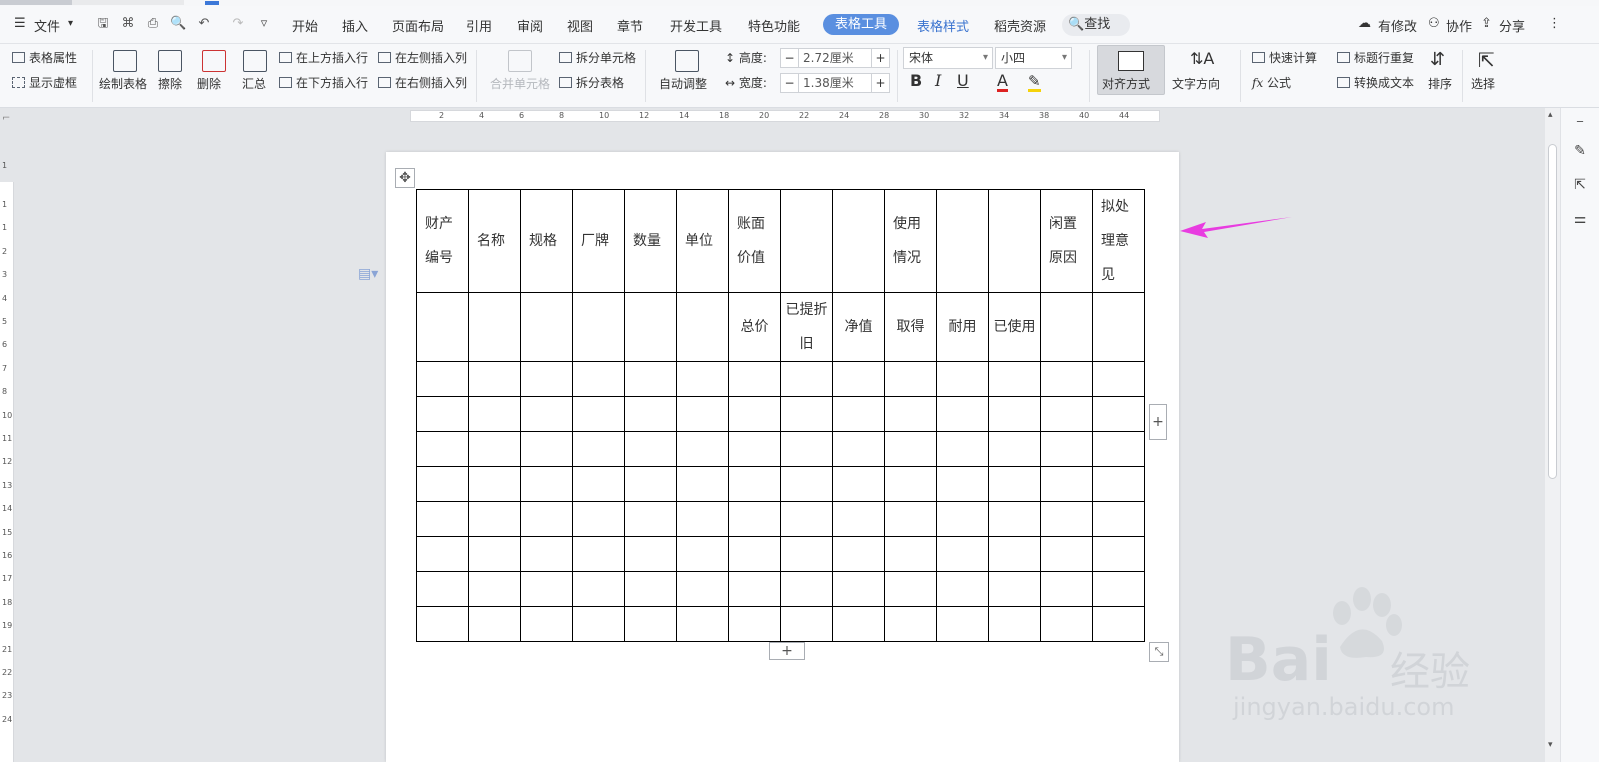  What do you see at coordinates (943, 25) in the screenshot?
I see `tab-table-style: 表格样式` at bounding box center [943, 25].